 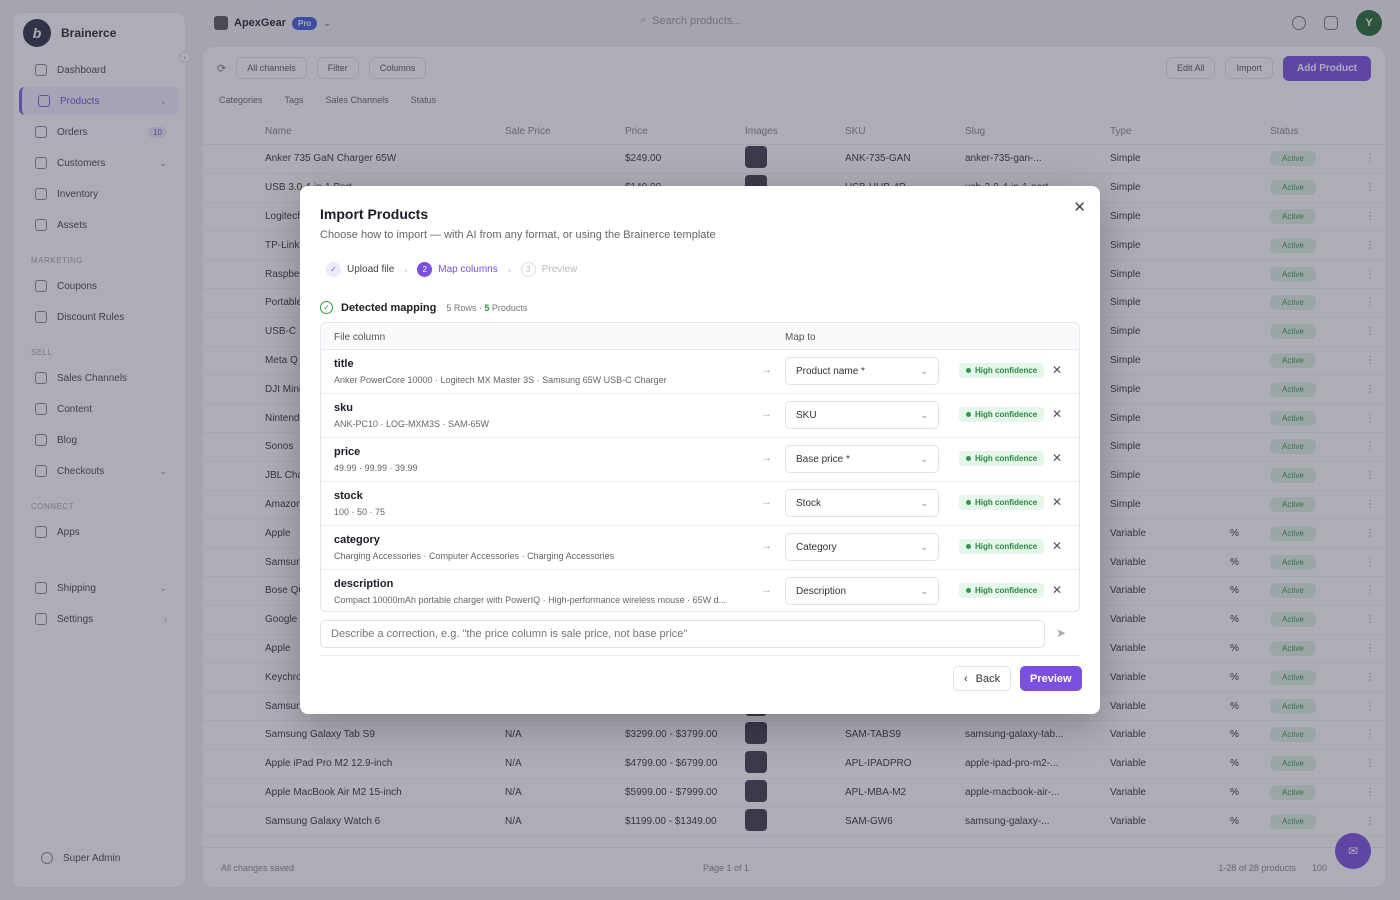 I want to click on header-map-to: Map to, so click(x=800, y=337).